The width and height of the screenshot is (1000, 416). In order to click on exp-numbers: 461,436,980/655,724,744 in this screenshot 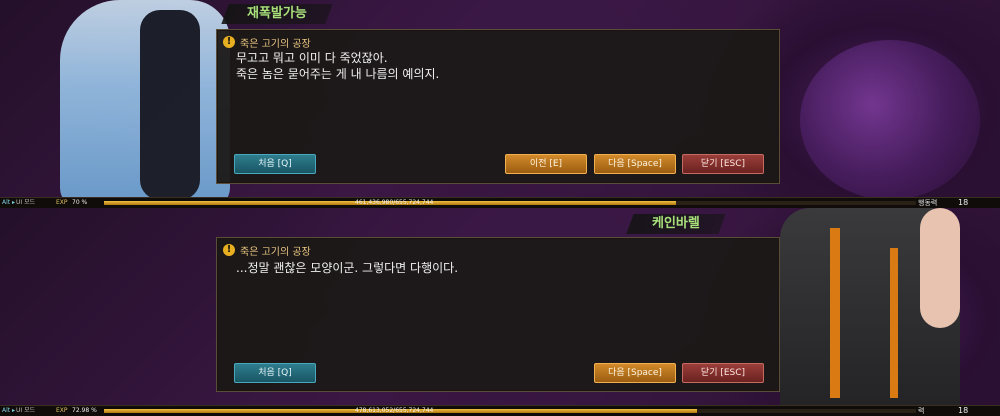, I will do `click(394, 202)`.